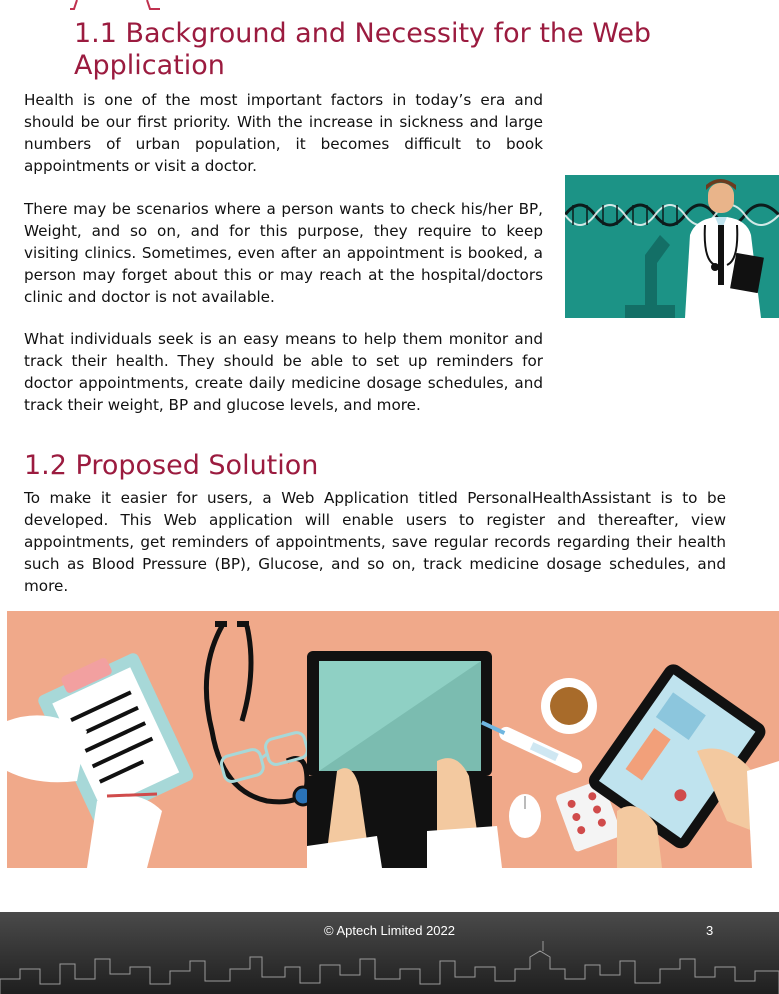  What do you see at coordinates (171, 465) in the screenshot?
I see `section-heading-proposed-solution: 1.2 Proposed Solution` at bounding box center [171, 465].